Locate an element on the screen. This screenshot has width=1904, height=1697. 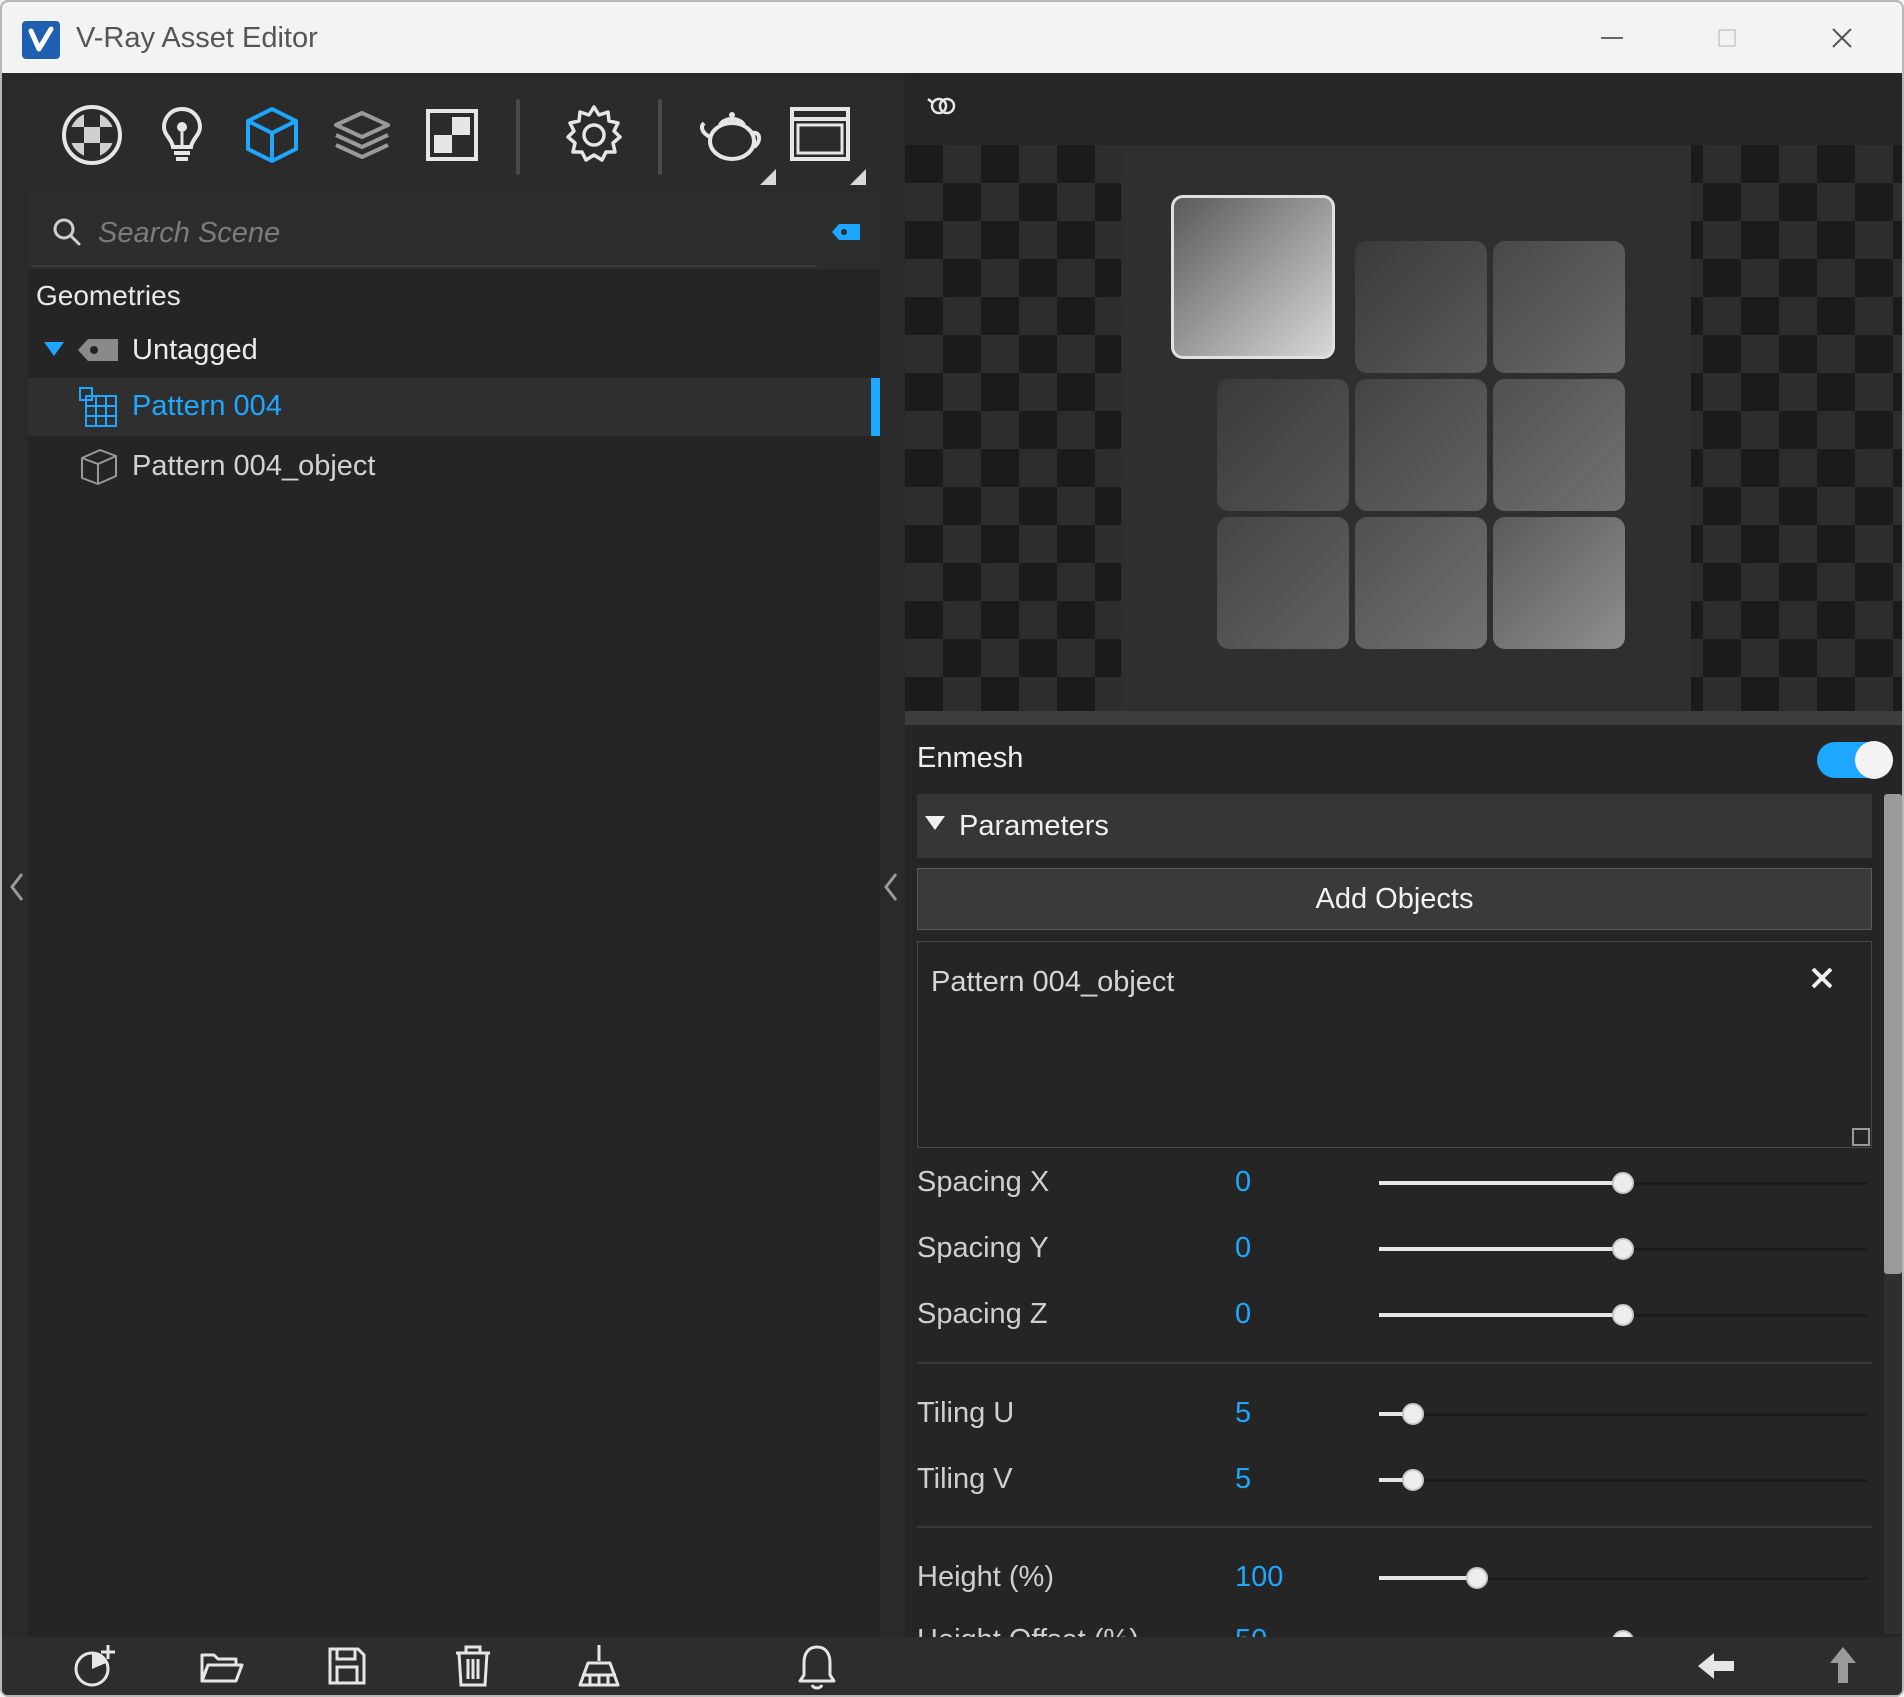
close-window-button is located at coordinates (1842, 38).